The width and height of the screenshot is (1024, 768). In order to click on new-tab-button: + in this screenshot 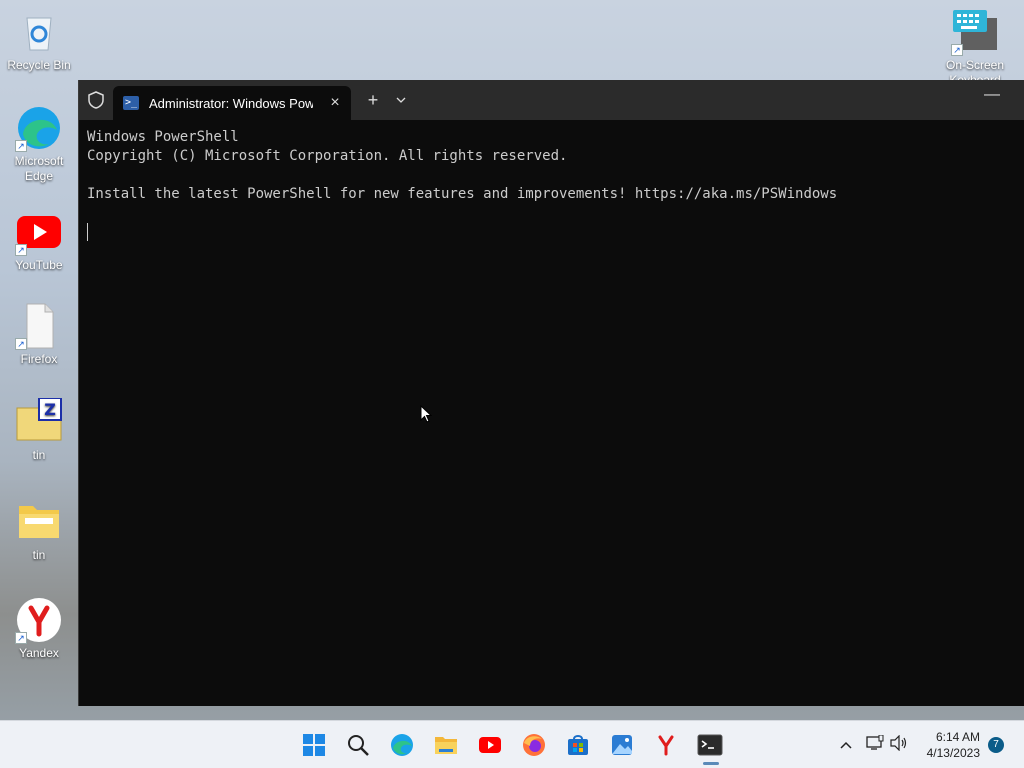, I will do `click(373, 100)`.